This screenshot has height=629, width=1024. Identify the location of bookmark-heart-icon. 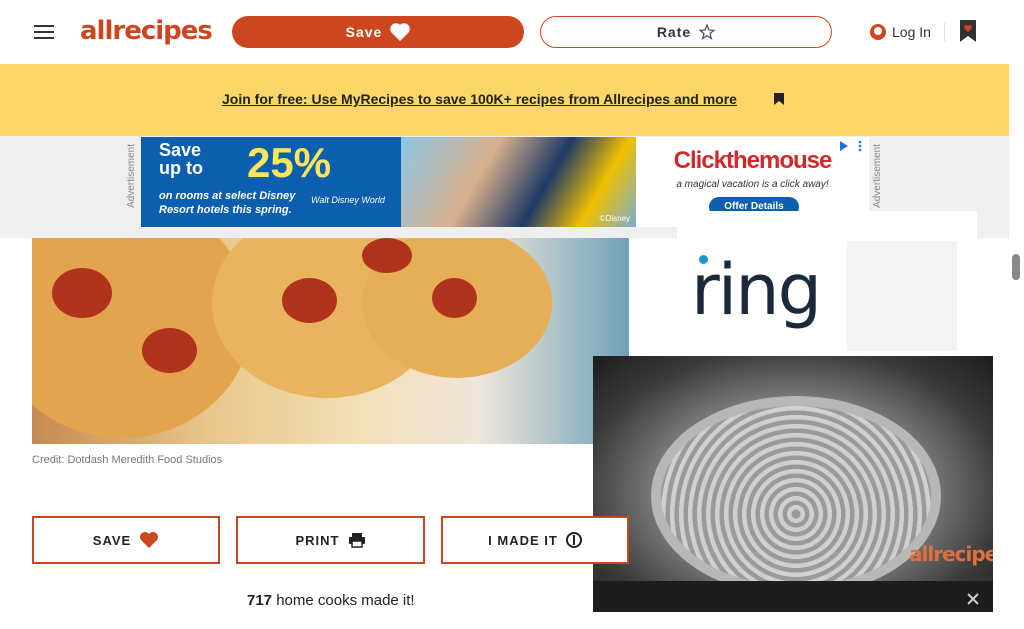
(968, 31).